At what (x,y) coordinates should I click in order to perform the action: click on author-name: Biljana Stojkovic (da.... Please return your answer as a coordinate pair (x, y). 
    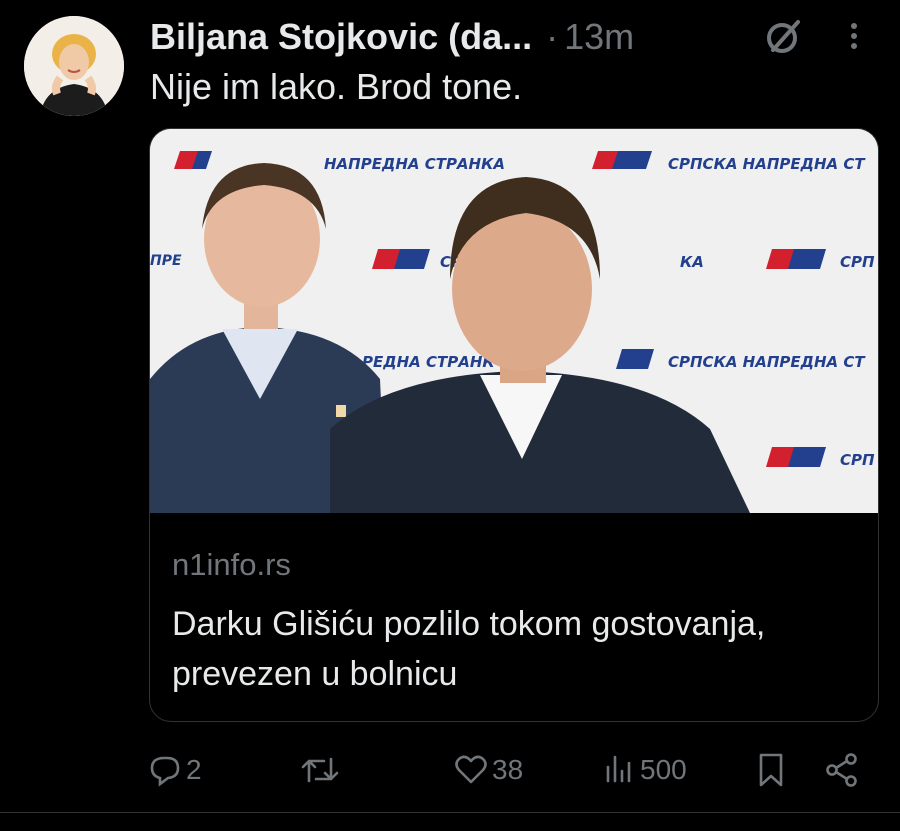
    Looking at the image, I should click on (341, 37).